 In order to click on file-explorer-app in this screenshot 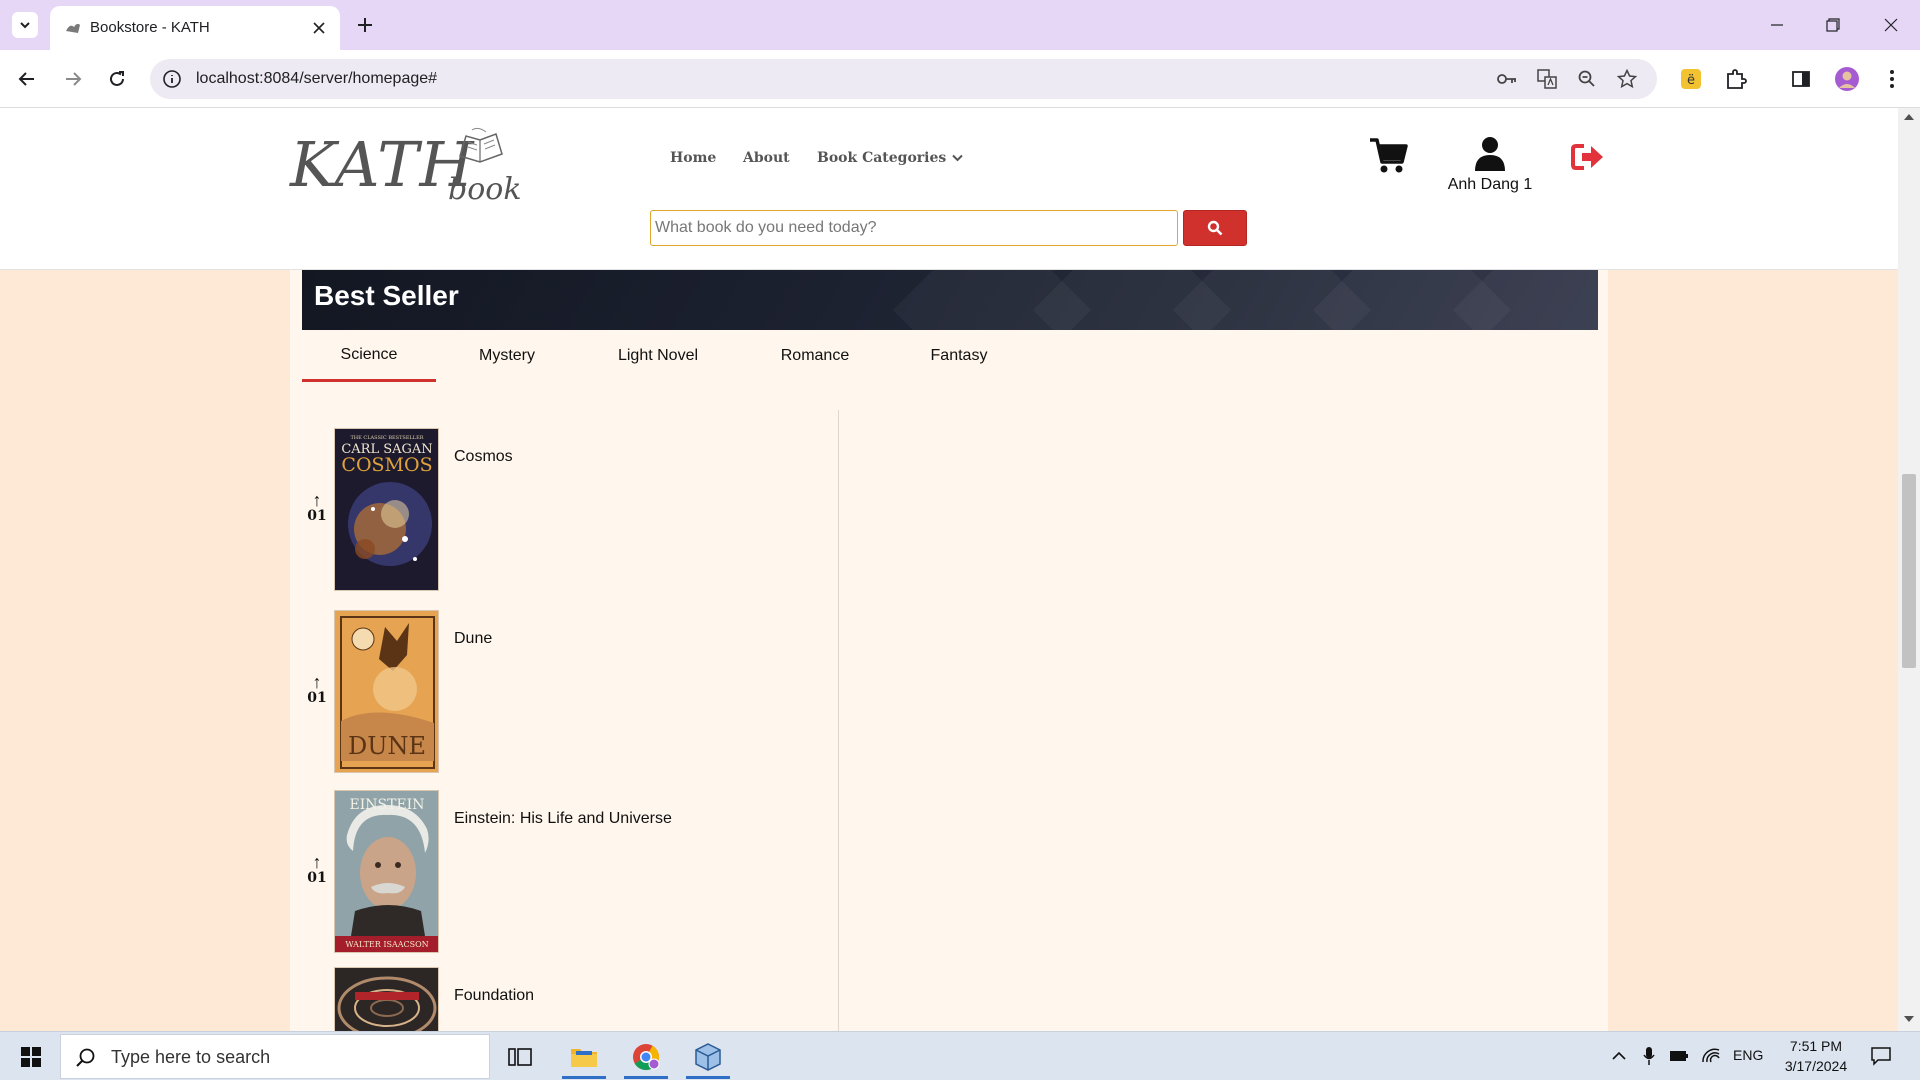, I will do `click(584, 1056)`.